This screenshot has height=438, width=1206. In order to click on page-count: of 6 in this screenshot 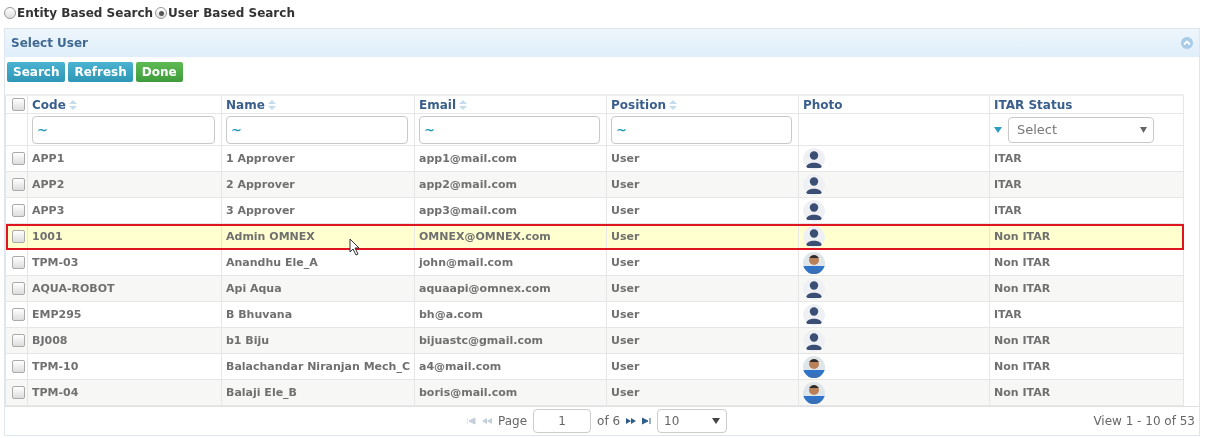, I will do `click(609, 421)`.